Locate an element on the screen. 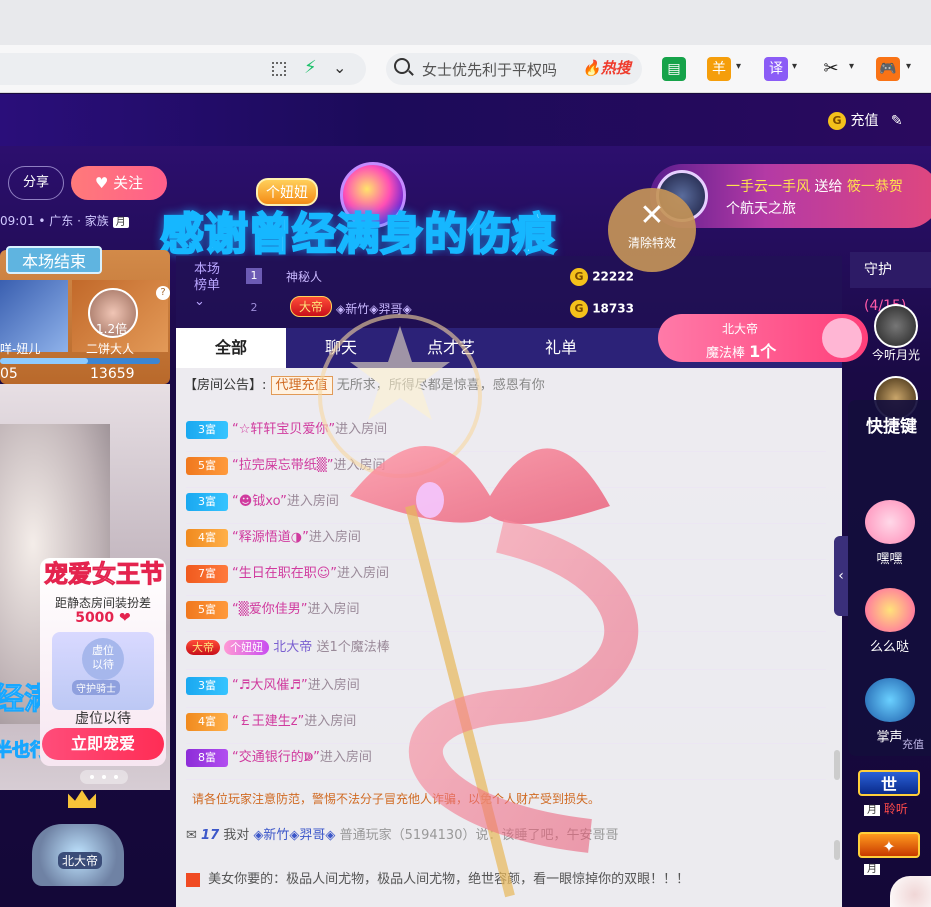 The height and width of the screenshot is (907, 931). queen-gap: 5000 ❤ is located at coordinates (103, 618).